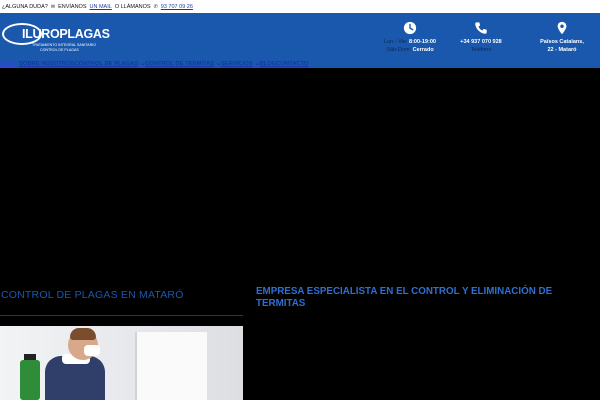 This screenshot has width=600, height=400. What do you see at coordinates (101, 7) in the screenshot?
I see `mail-link: UN MAIL` at bounding box center [101, 7].